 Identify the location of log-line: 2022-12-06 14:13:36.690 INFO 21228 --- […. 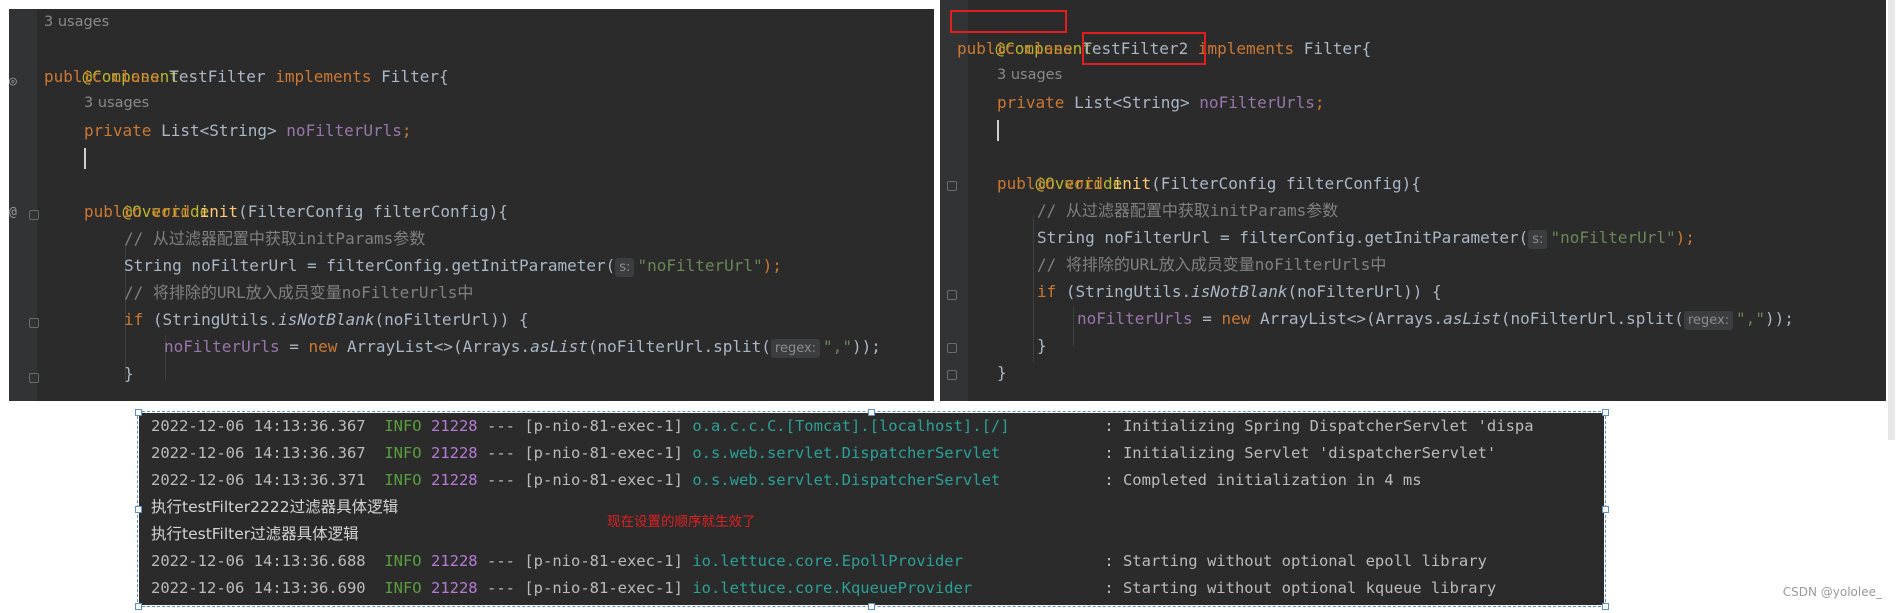
(823, 588).